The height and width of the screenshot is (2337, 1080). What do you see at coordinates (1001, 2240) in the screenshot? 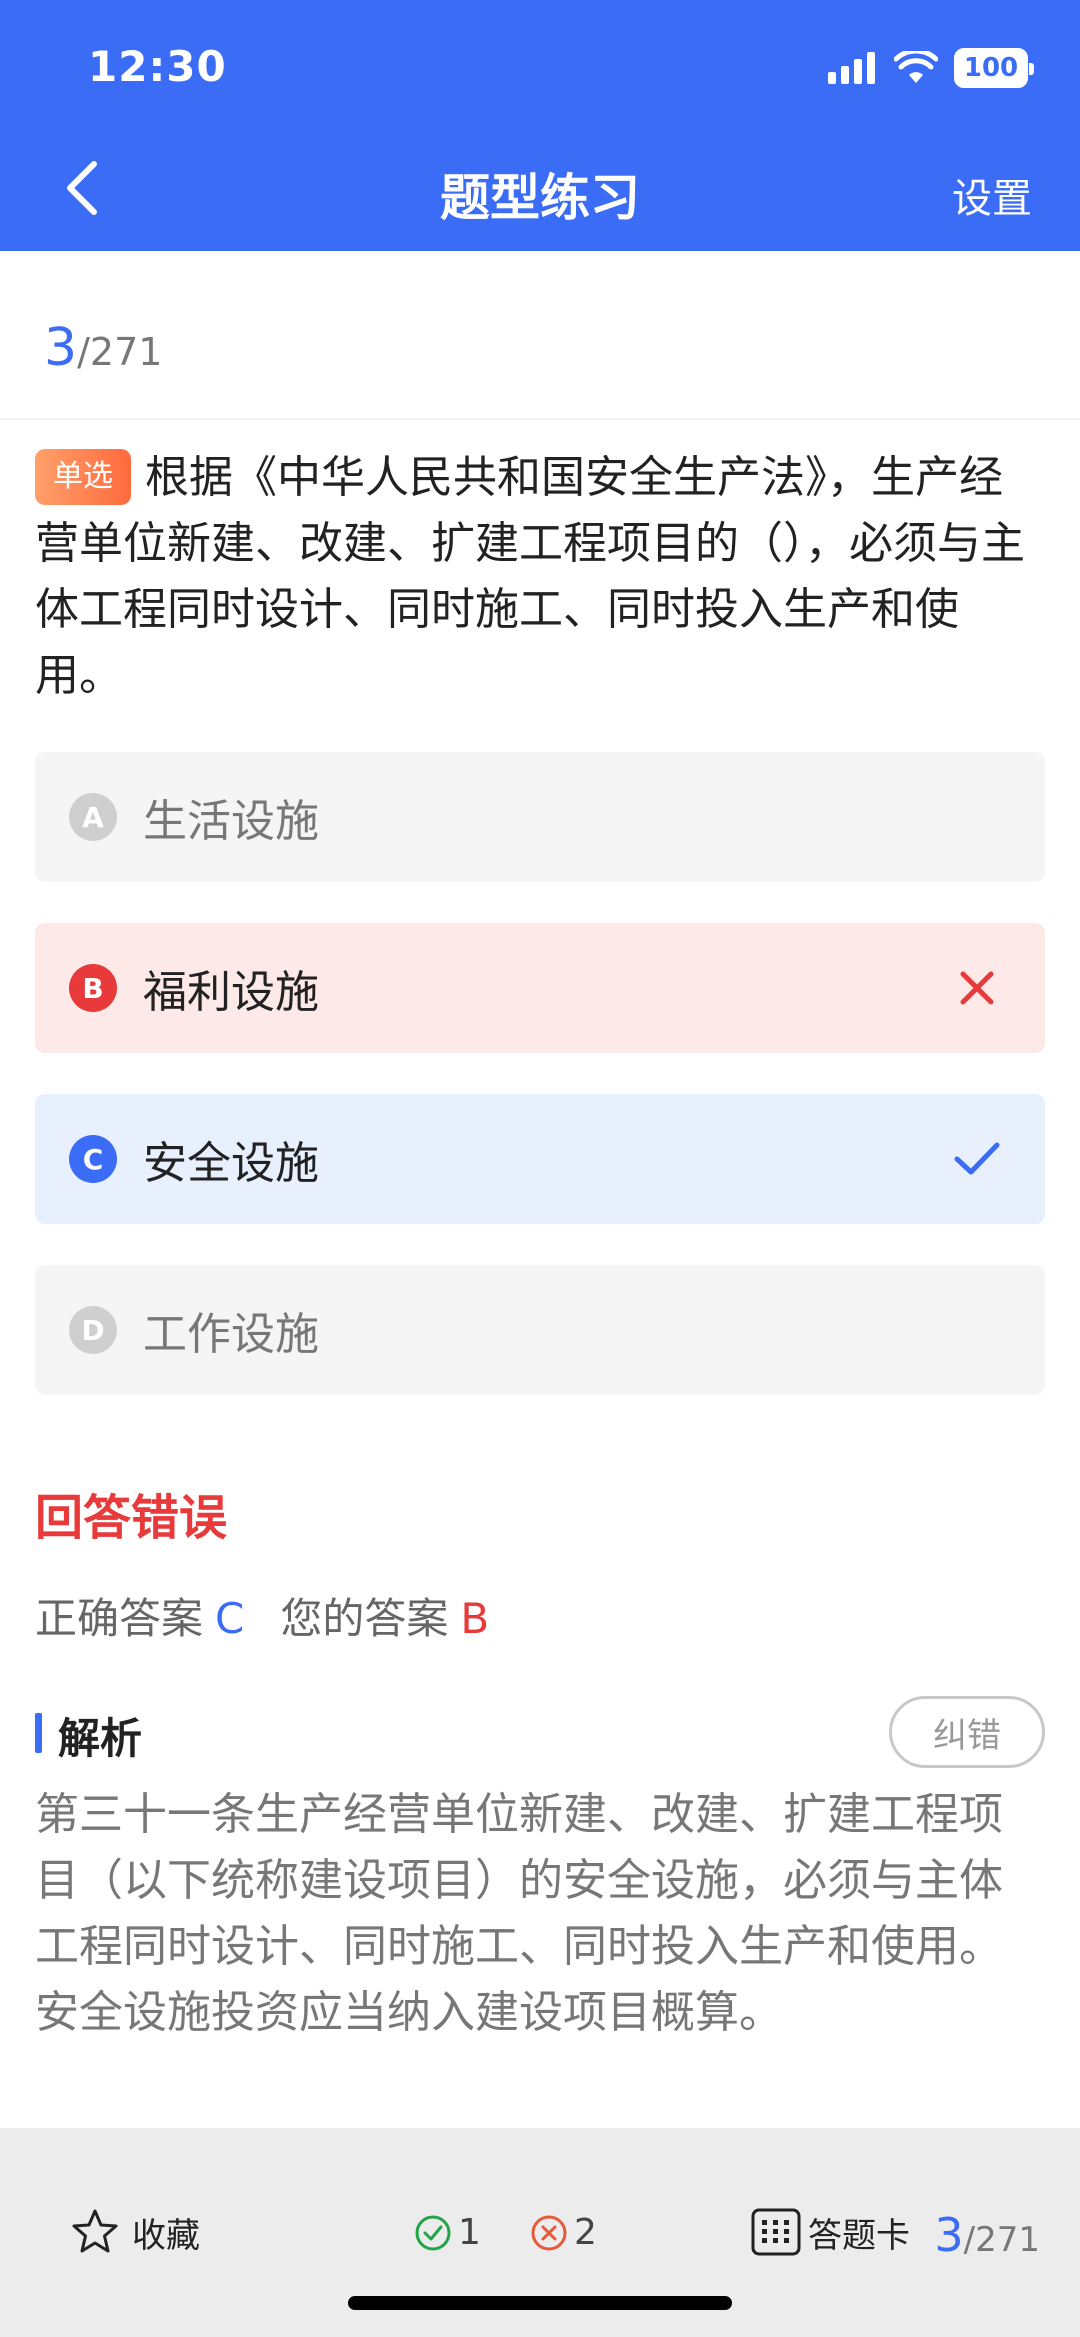
I see `bottom-progress-total: /271` at bounding box center [1001, 2240].